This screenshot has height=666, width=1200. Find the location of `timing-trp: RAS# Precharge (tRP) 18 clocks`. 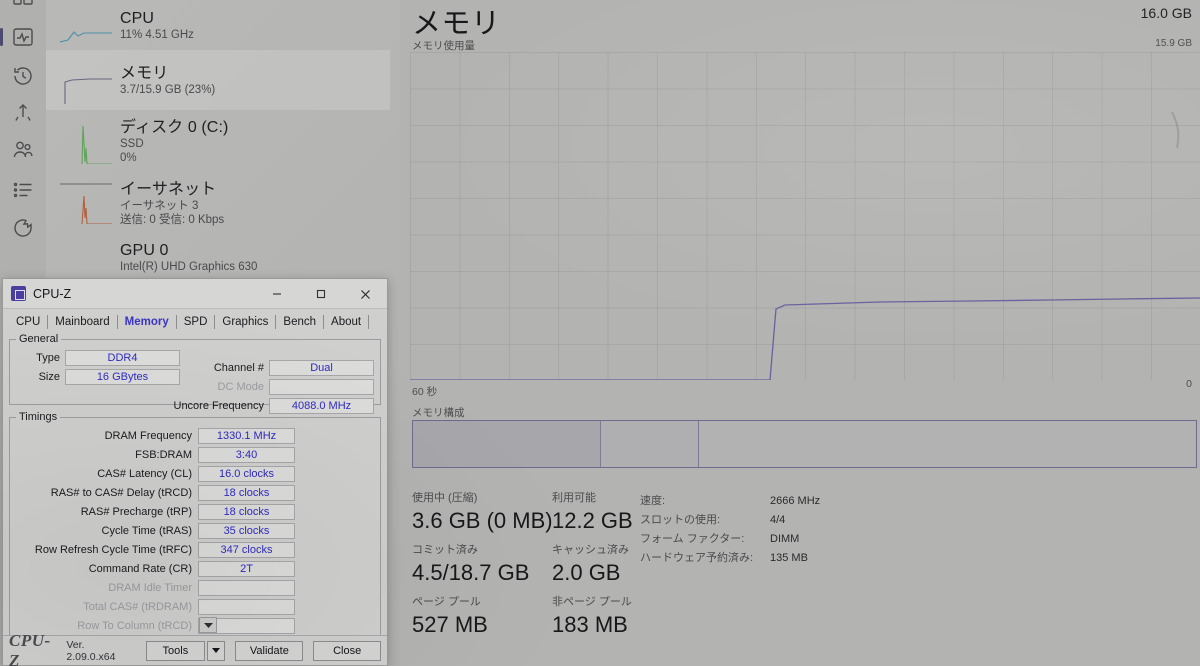

timing-trp: RAS# Precharge (tRP) 18 clocks is located at coordinates (195, 511).